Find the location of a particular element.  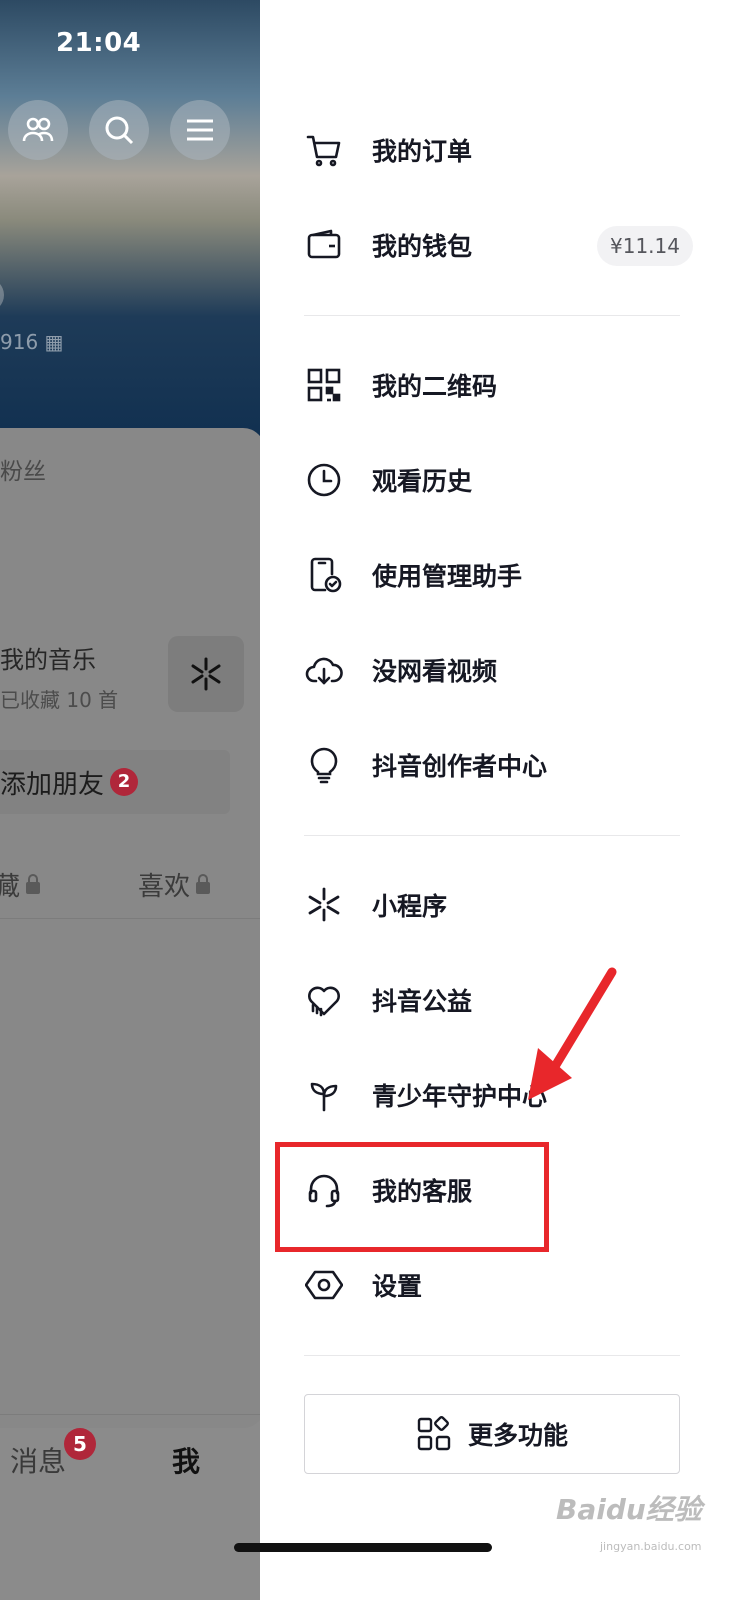

drawer-item-label: 没网看视频 is located at coordinates (435, 671).